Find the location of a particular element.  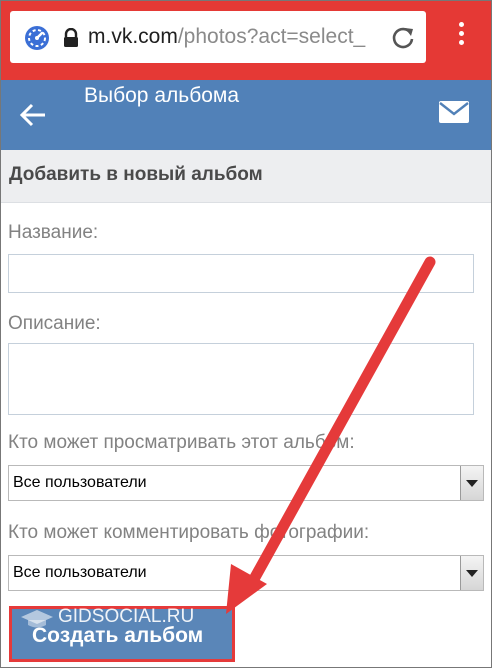

url-text: m.vk.com/photos?act=select_ is located at coordinates (226, 37).